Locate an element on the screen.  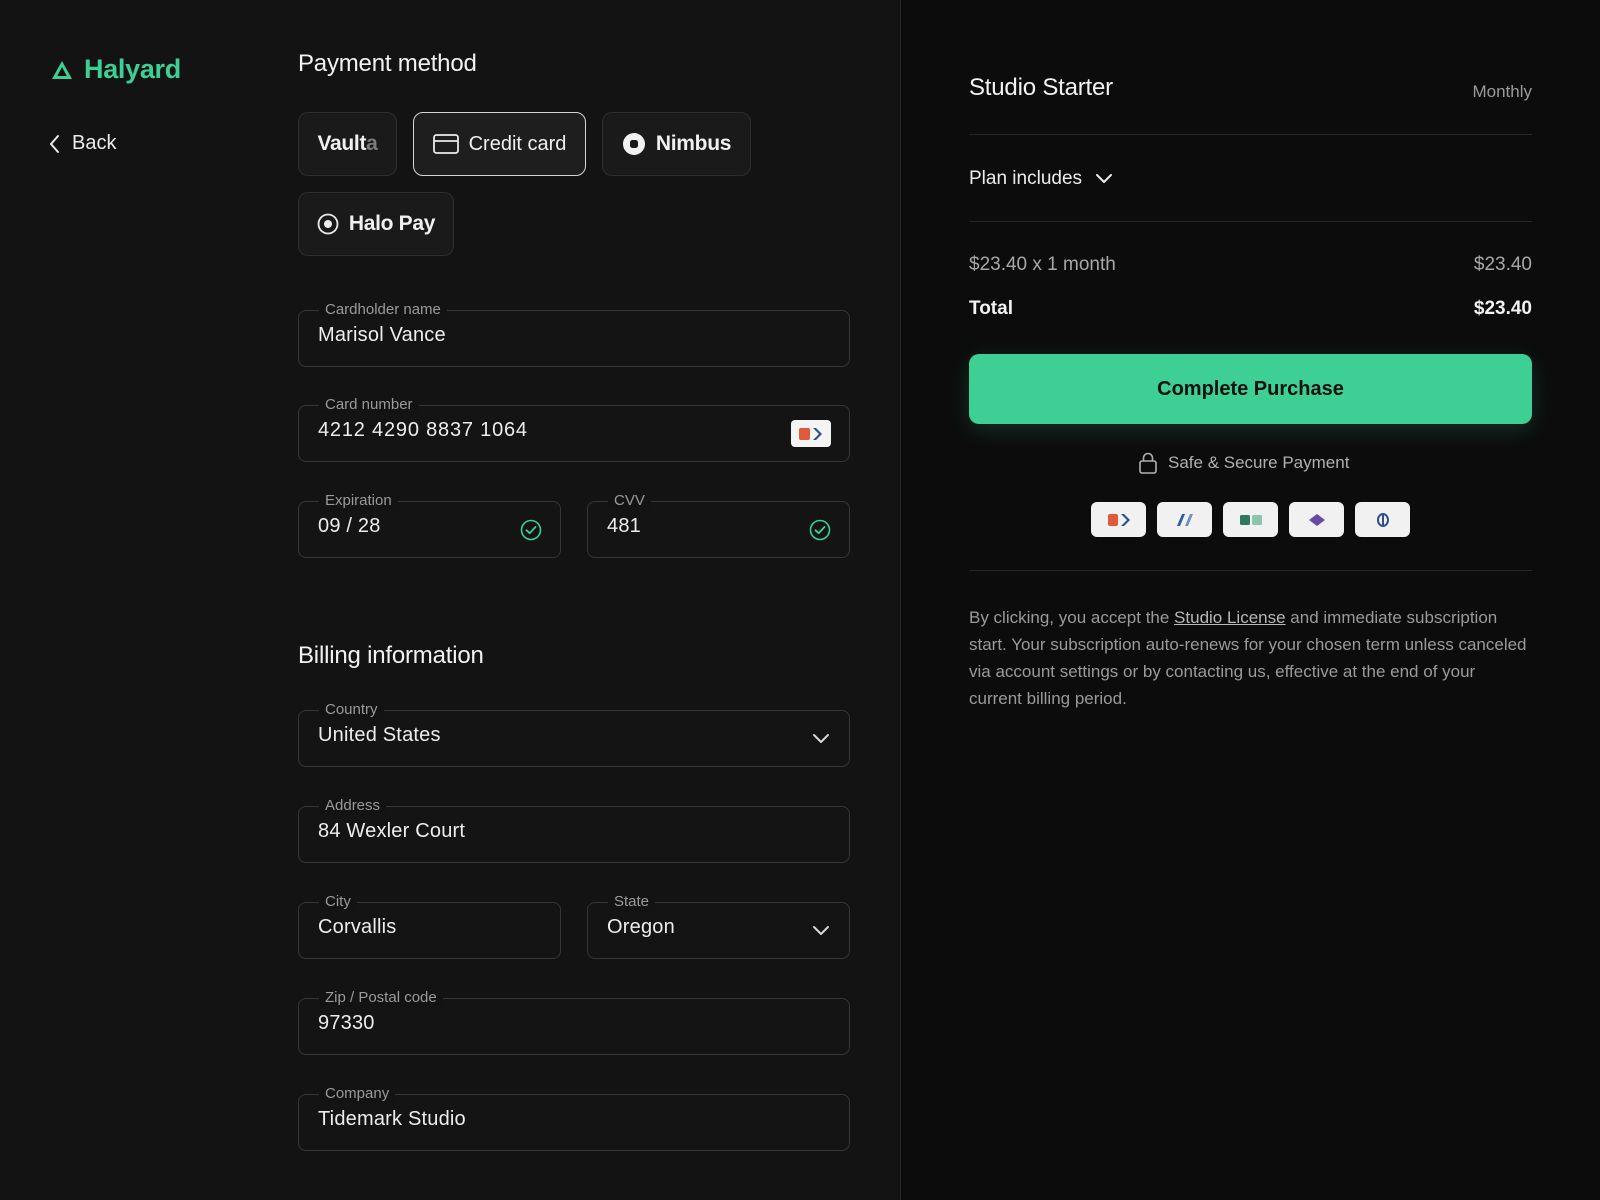
zip-code-label: Zip / Postal code is located at coordinates (381, 998).